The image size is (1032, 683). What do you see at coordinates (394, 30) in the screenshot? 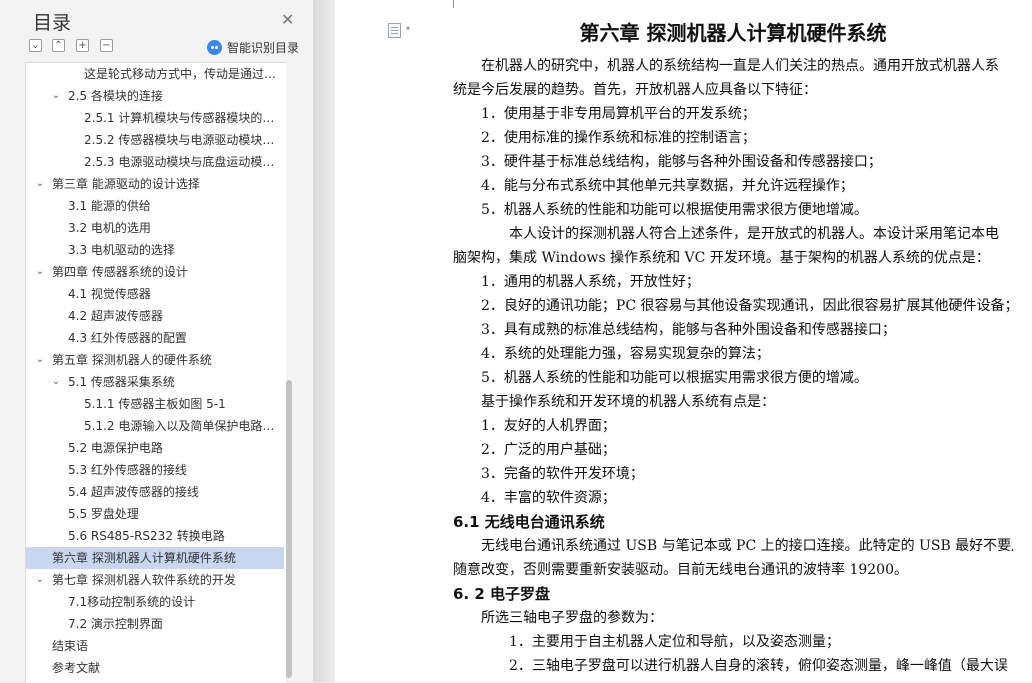
I see `document-icon` at bounding box center [394, 30].